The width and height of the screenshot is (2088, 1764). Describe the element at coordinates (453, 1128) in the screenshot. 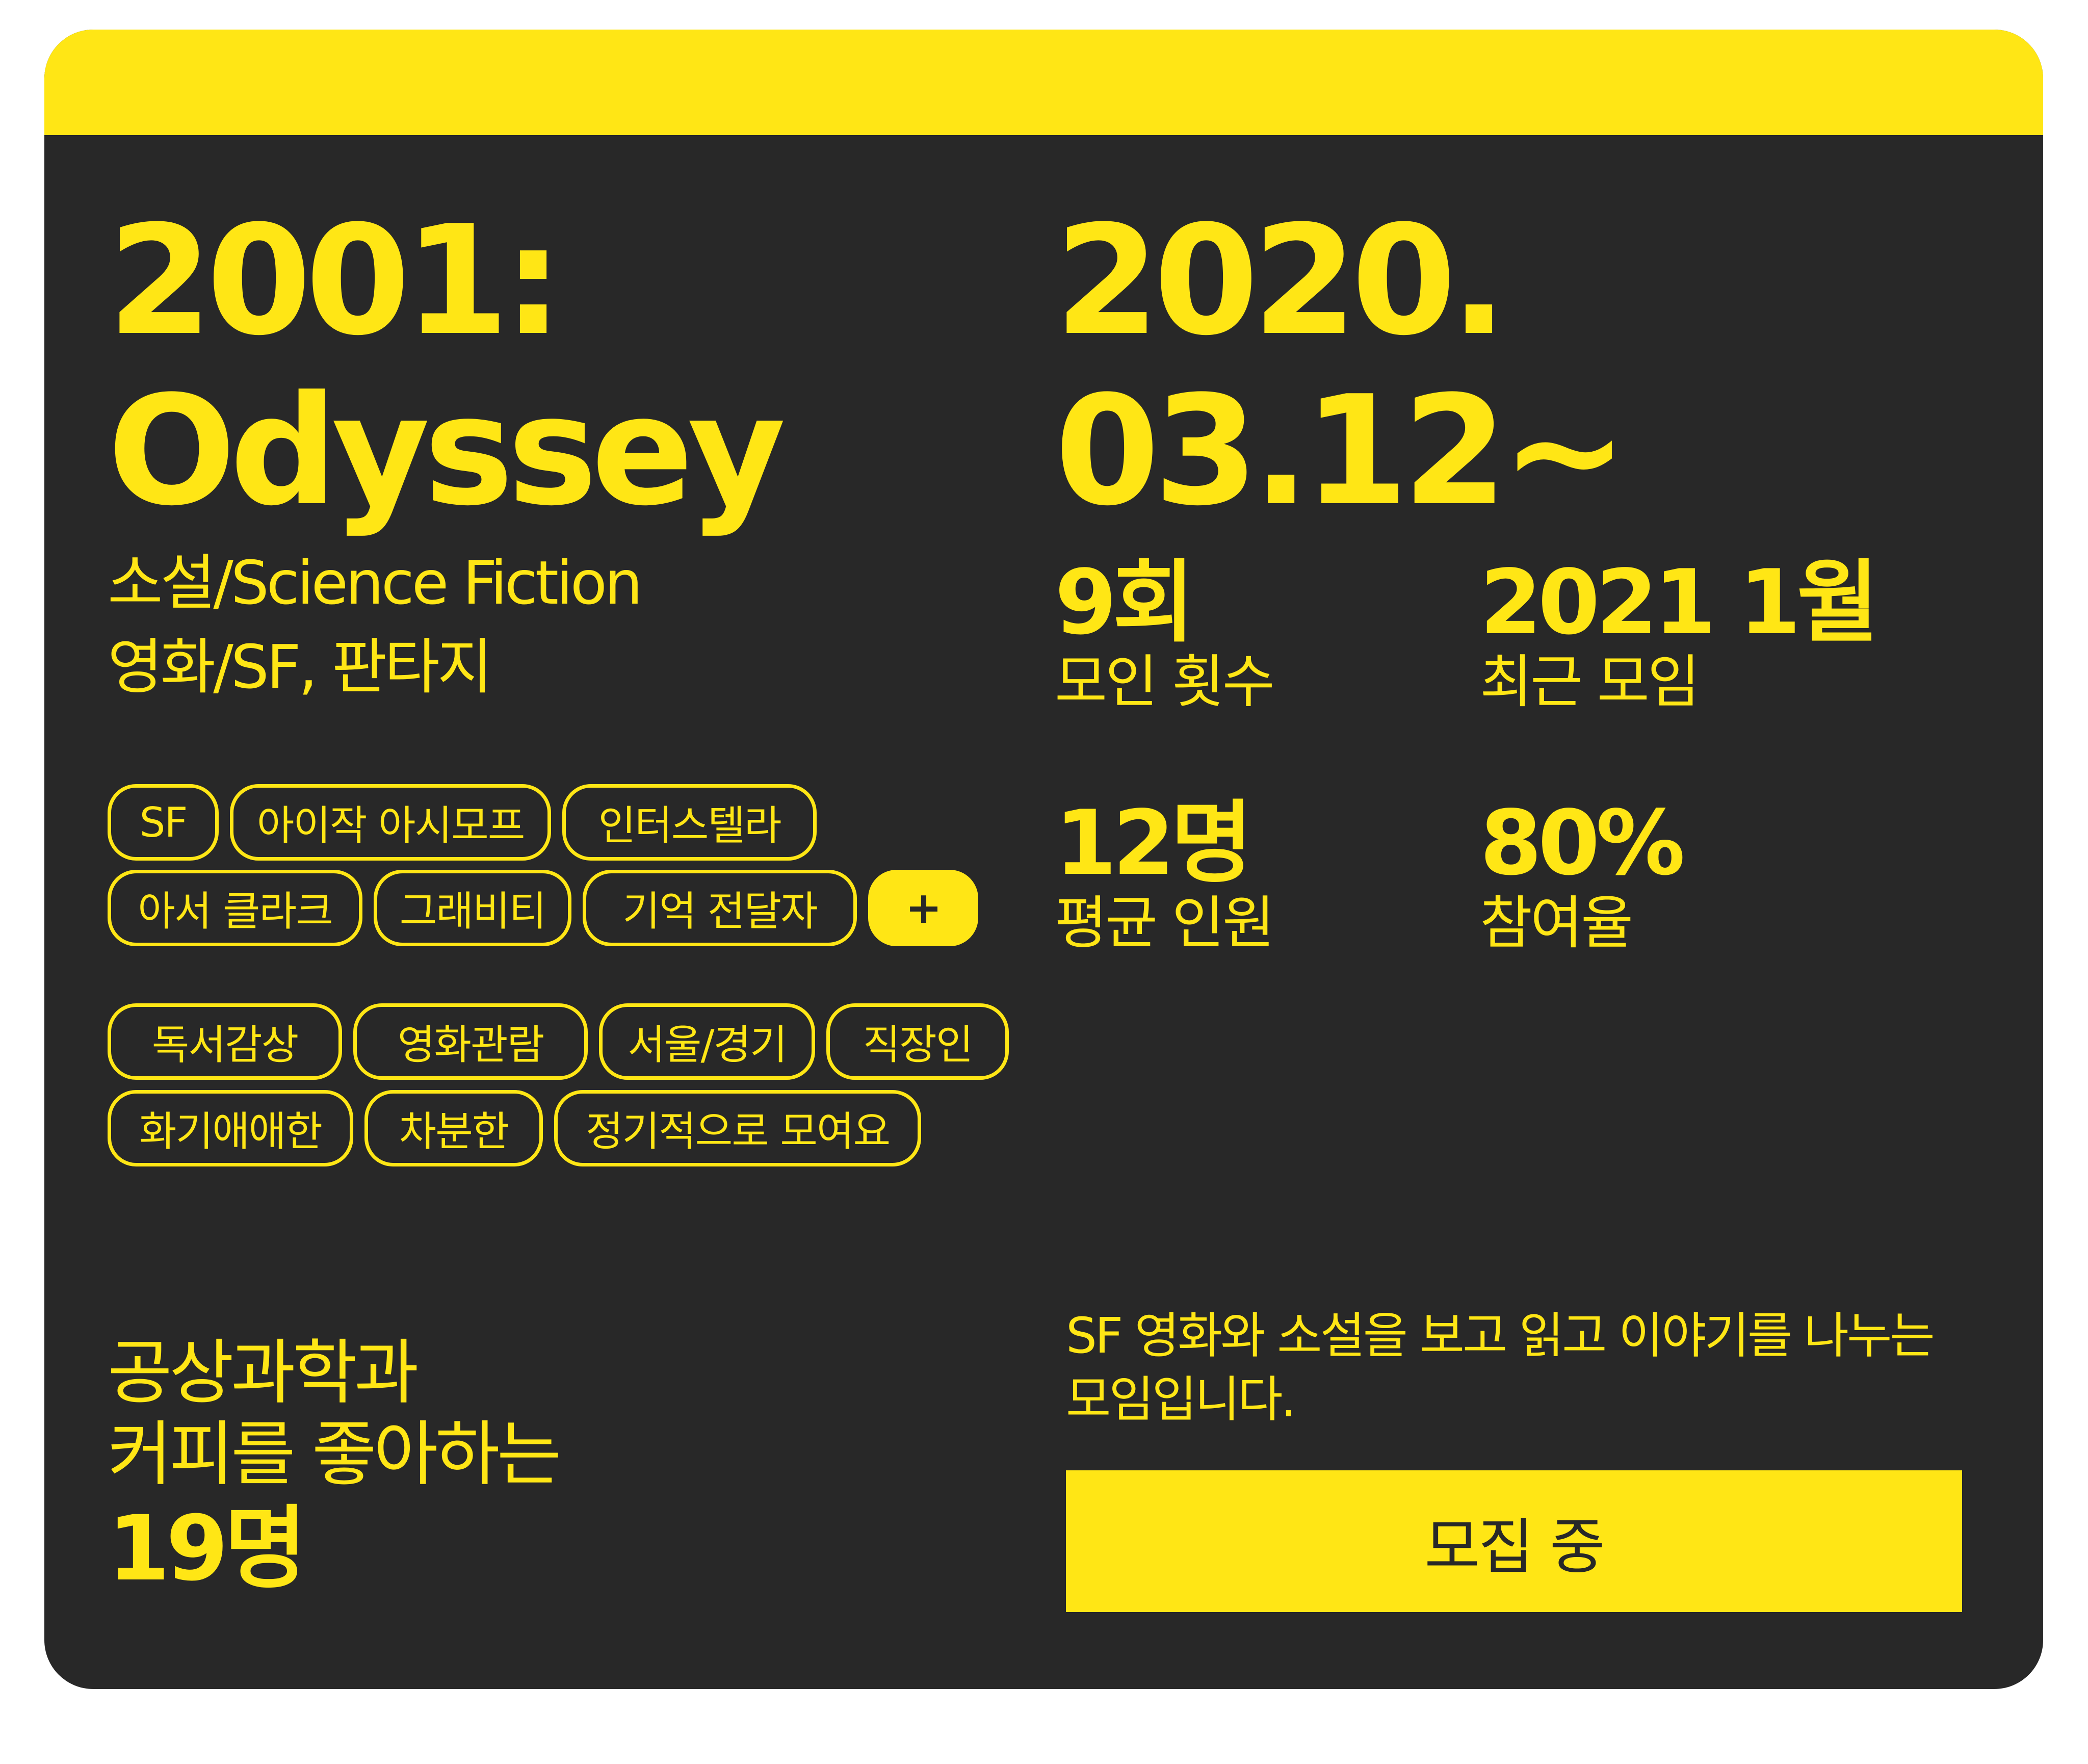

I see `tag-calm: 차분한` at that location.